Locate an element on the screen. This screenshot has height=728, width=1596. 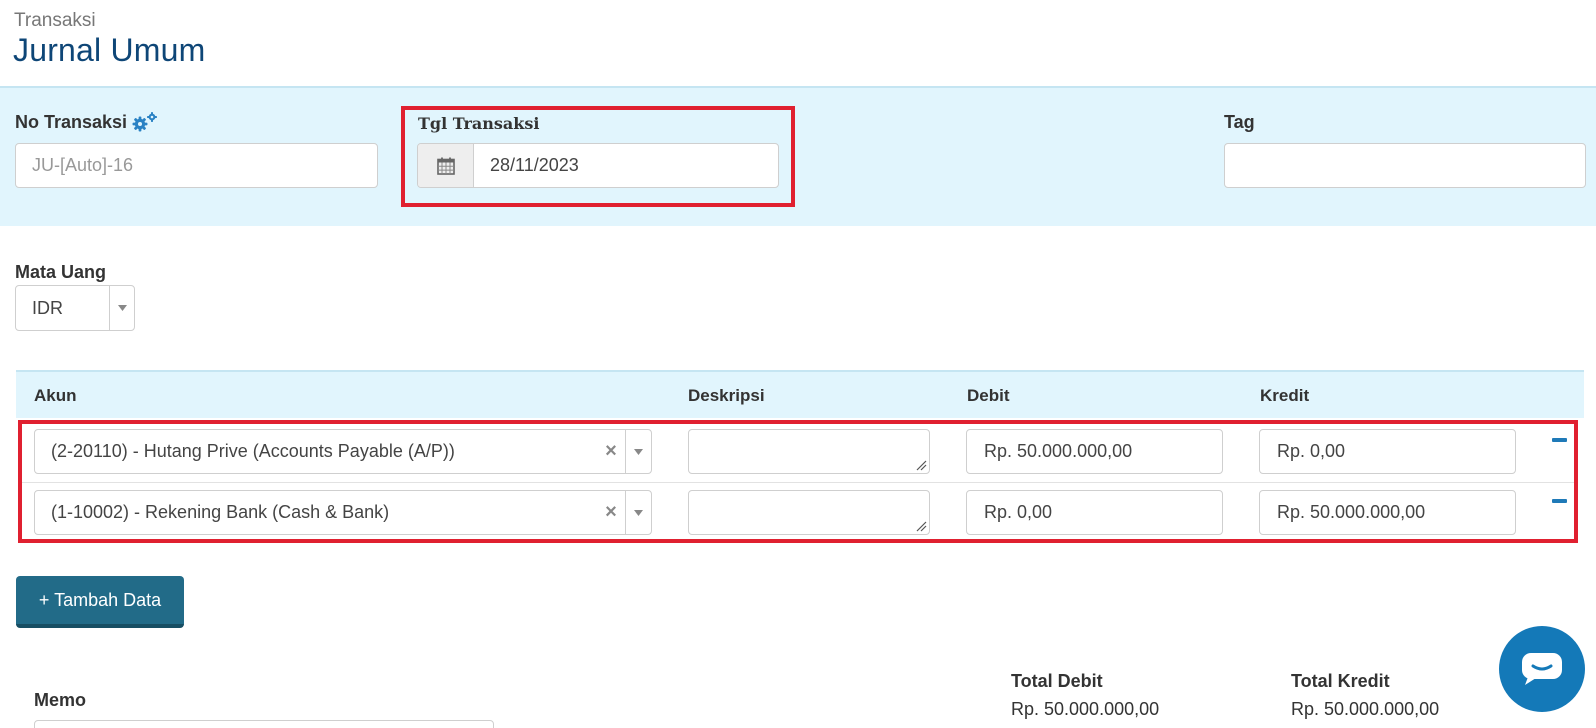
mata-uang-value: IDR is located at coordinates (47, 307).